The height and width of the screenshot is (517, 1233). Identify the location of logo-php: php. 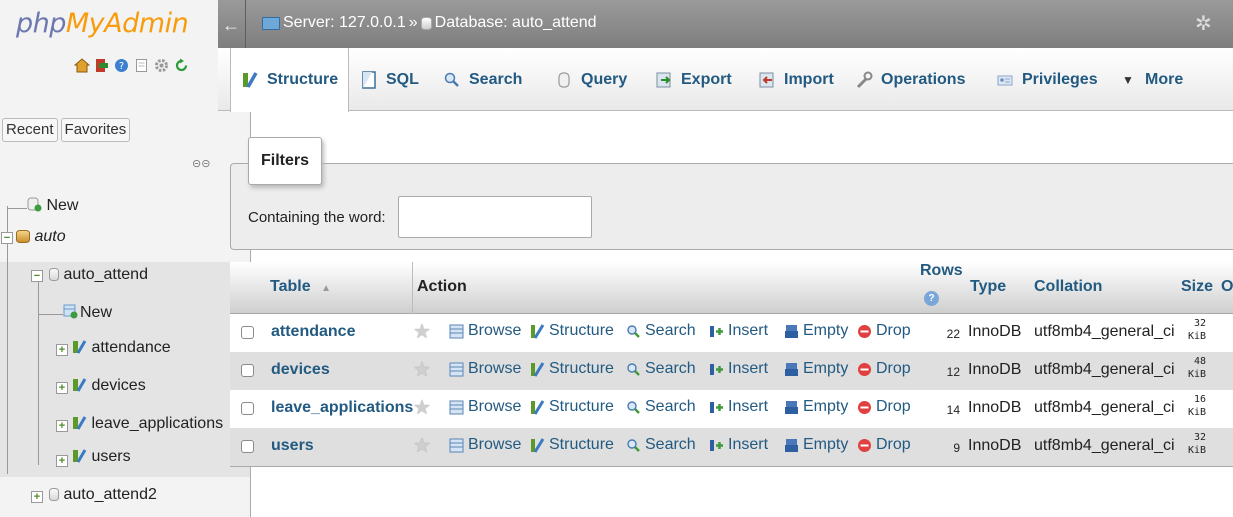
(41, 23).